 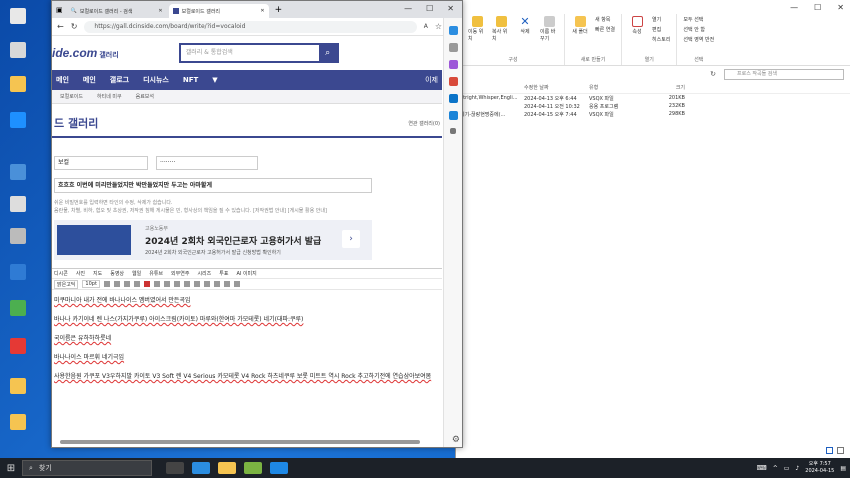 What do you see at coordinates (71, 96) in the screenshot?
I see `breadcrumb-item: 보컬로이드` at bounding box center [71, 96].